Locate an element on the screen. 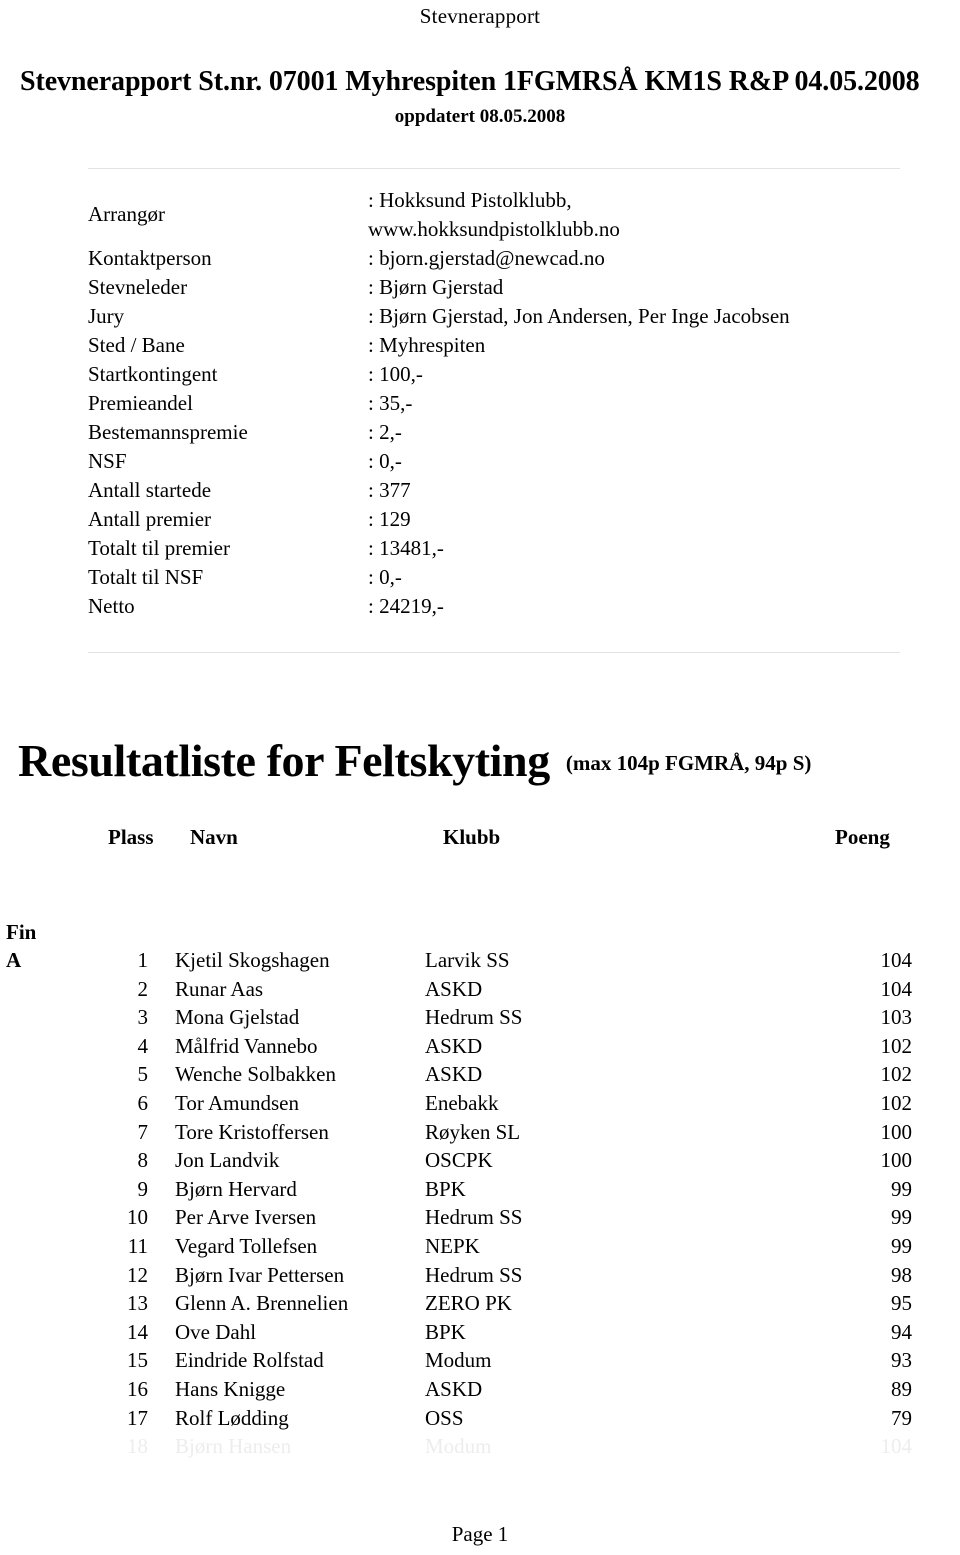 Image resolution: width=960 pixels, height=1555 pixels. cell-plass: 3 is located at coordinates (143, 1017).